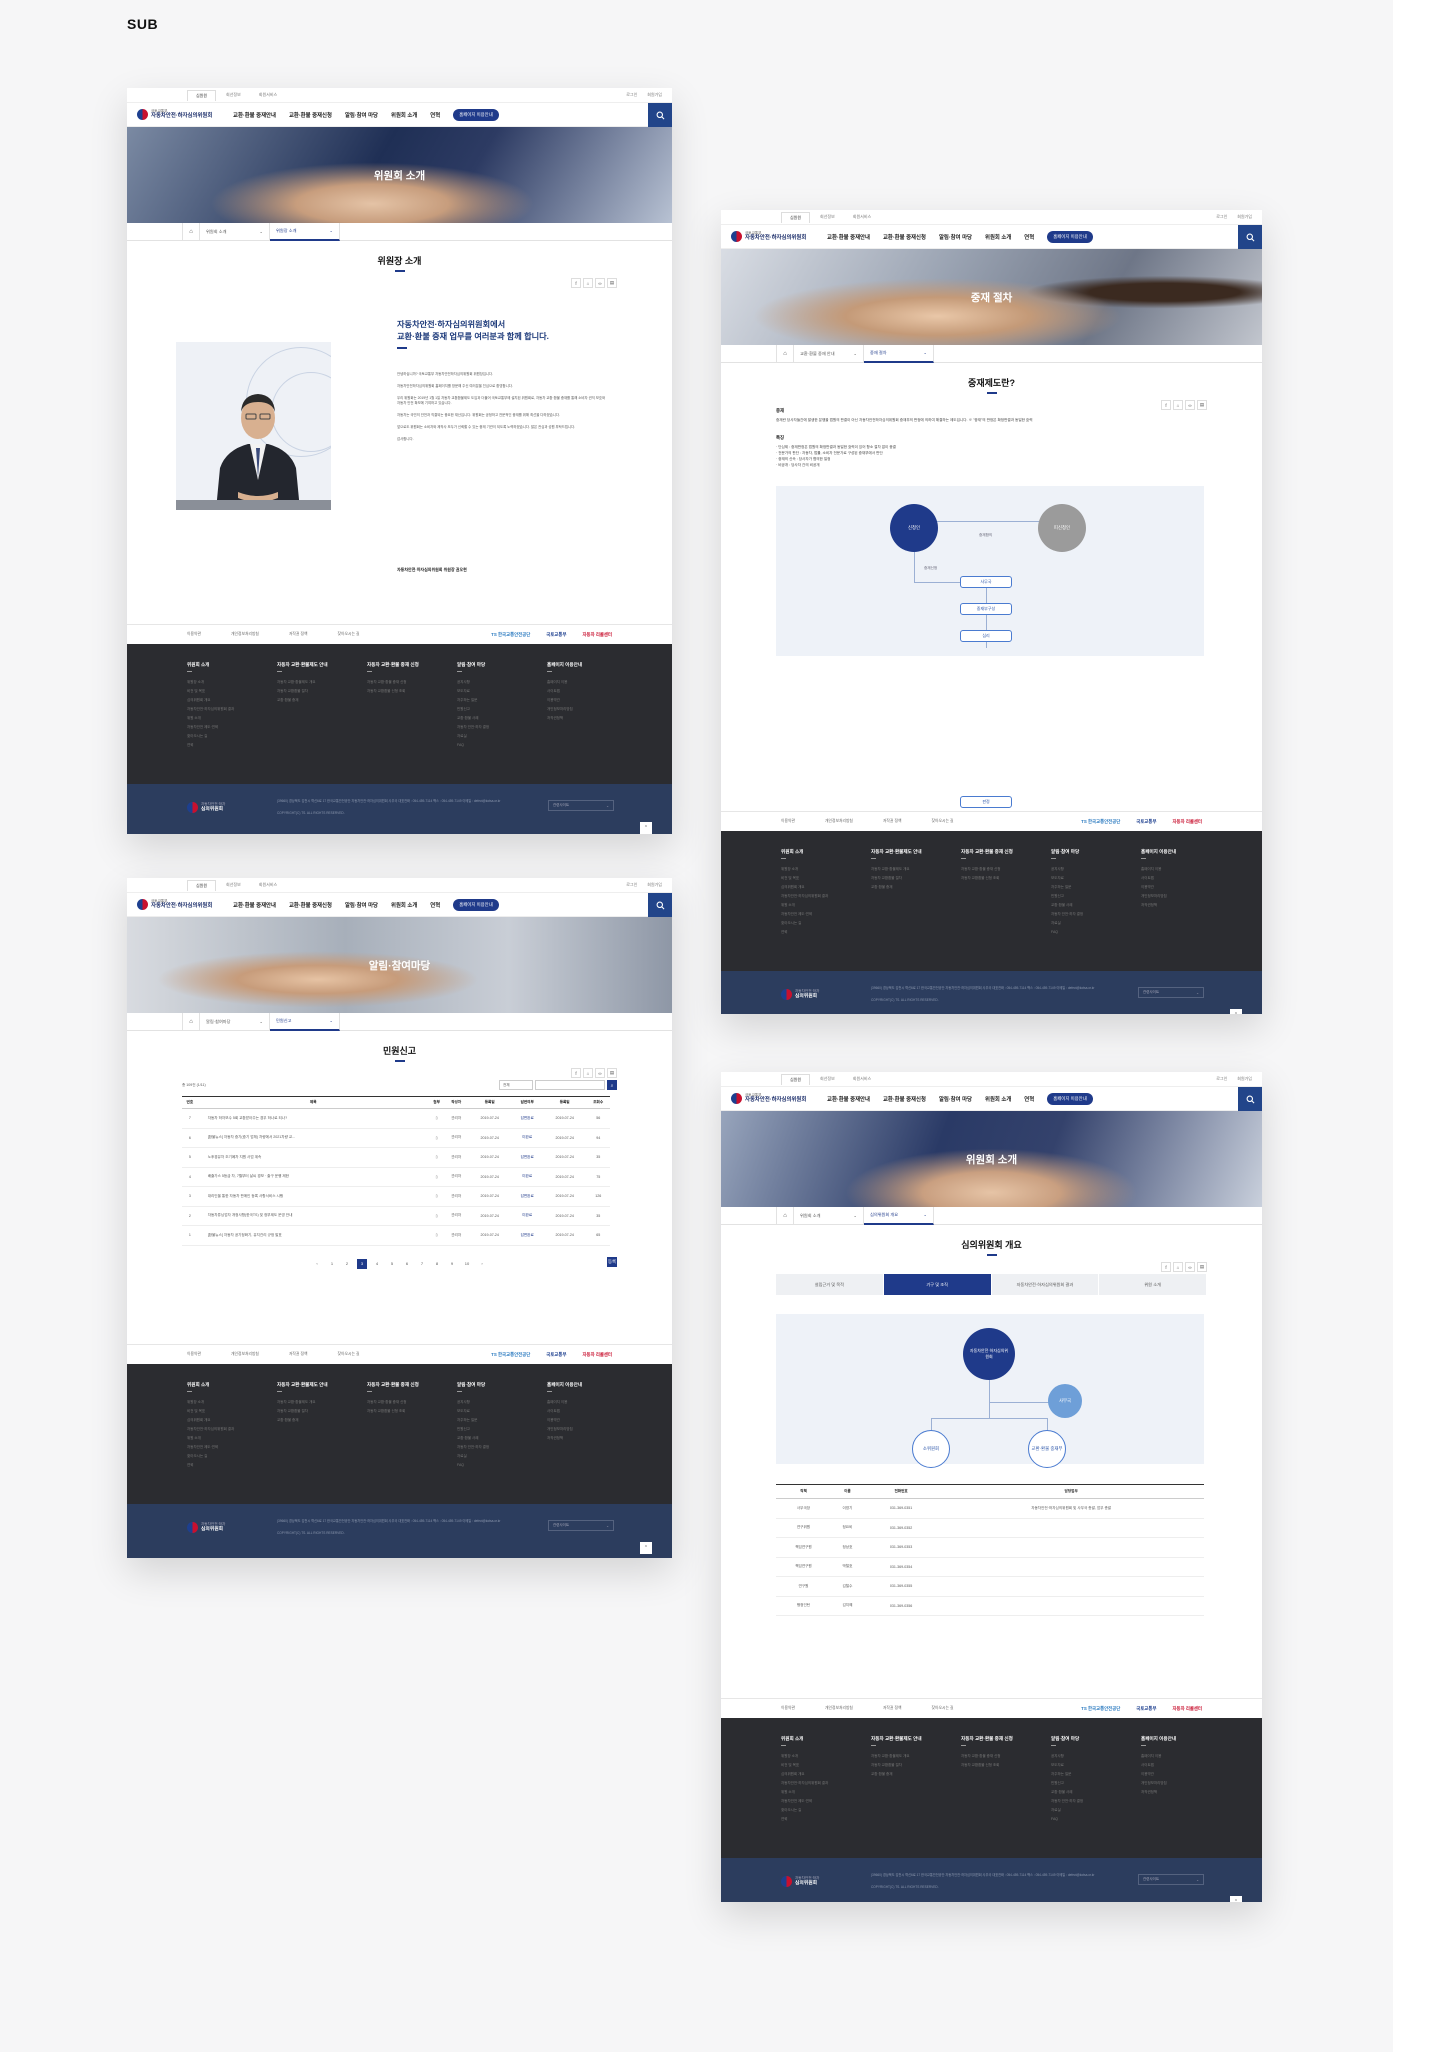 This screenshot has width=1452, height=2052. Describe the element at coordinates (899, 353) in the screenshot. I see `breadcrumb-depth2: 중재 절차 ⌄` at that location.